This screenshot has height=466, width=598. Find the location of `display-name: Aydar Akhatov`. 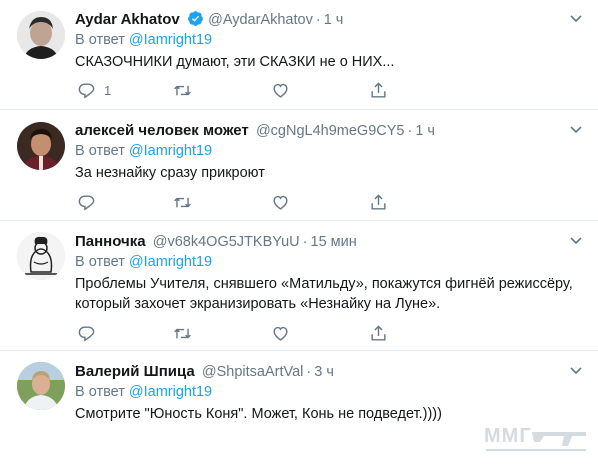

display-name: Aydar Akhatov is located at coordinates (127, 19).